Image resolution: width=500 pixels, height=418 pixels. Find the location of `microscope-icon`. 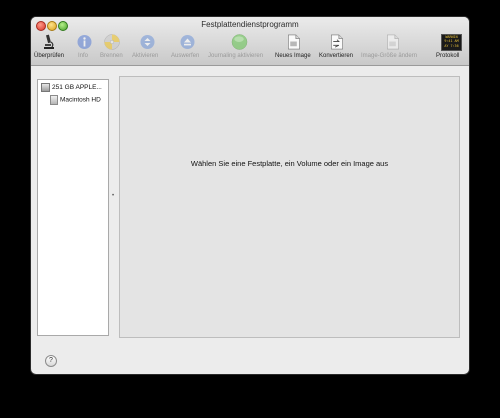

microscope-icon is located at coordinates (49, 41).